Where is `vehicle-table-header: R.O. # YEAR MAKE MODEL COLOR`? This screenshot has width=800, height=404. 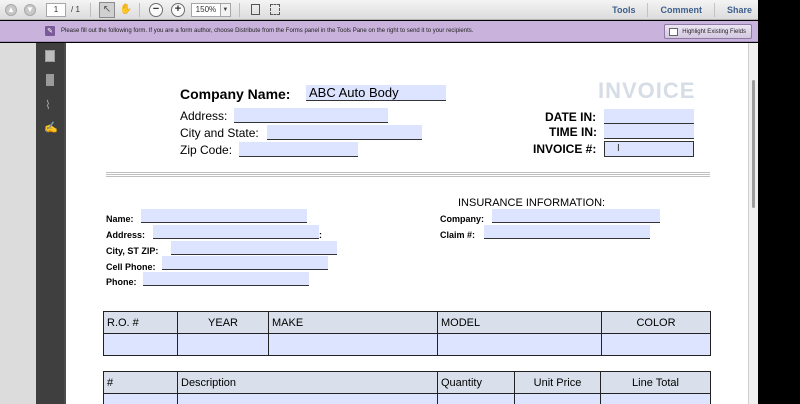 vehicle-table-header: R.O. # YEAR MAKE MODEL COLOR is located at coordinates (407, 322).